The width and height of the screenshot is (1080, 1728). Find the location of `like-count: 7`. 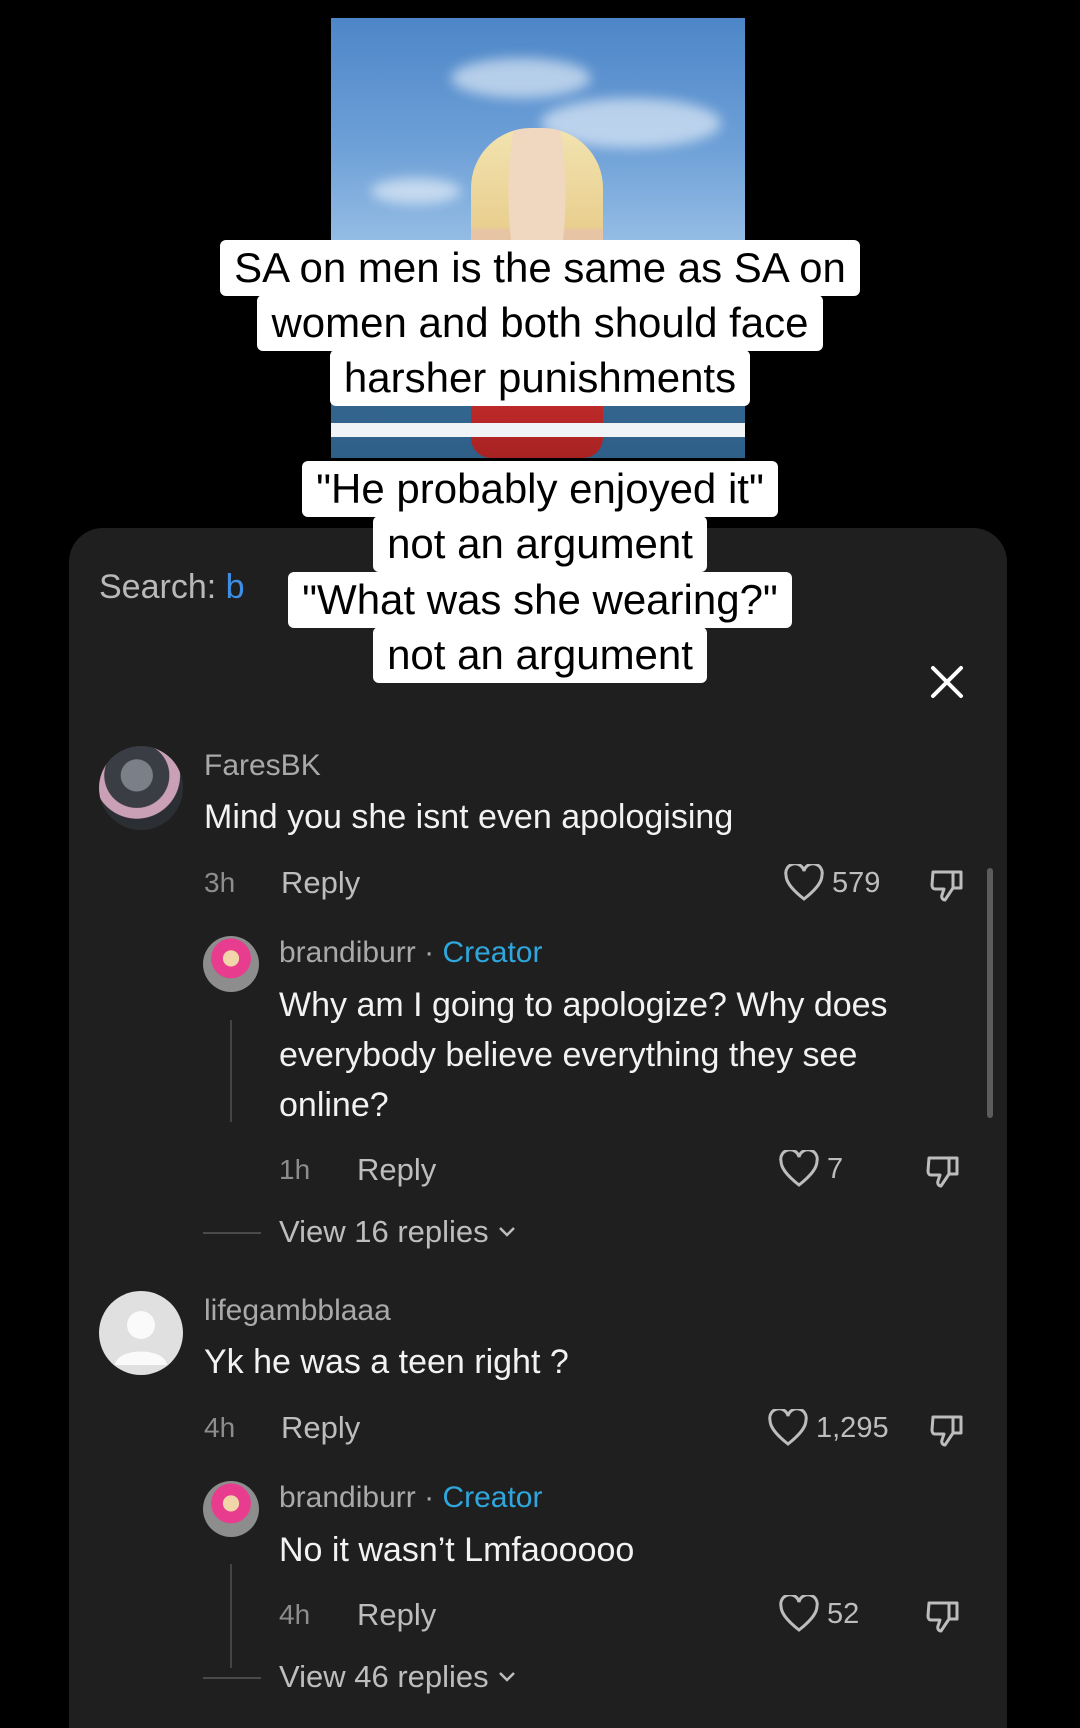

like-count: 7 is located at coordinates (835, 1168).